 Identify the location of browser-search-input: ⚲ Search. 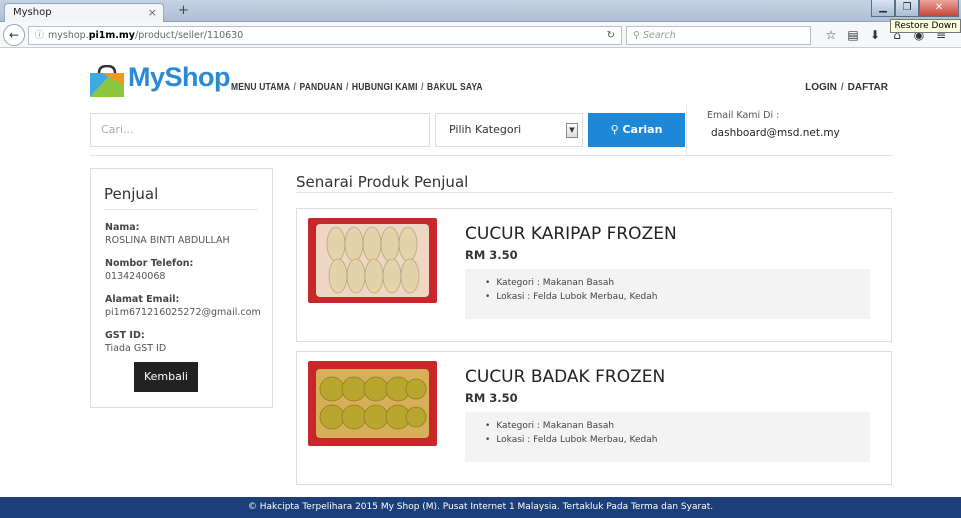
(718, 35).